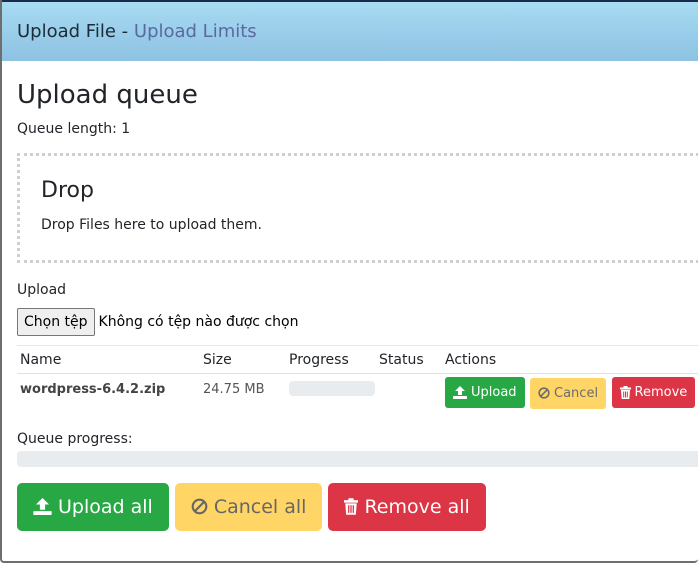 Image resolution: width=698 pixels, height=565 pixels. I want to click on file-input: Chọn tệp Không có tệp nào được chọn, so click(357, 322).